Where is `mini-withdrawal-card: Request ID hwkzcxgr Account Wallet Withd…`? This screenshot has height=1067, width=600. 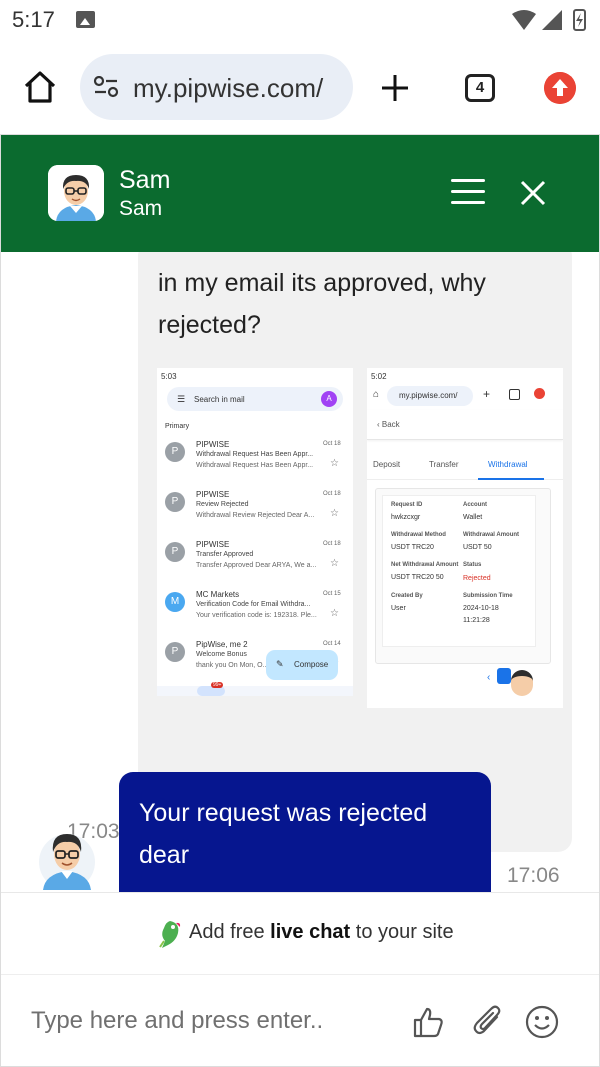
mini-withdrawal-card: Request ID hwkzcxgr Account Wallet Withd… is located at coordinates (463, 576).